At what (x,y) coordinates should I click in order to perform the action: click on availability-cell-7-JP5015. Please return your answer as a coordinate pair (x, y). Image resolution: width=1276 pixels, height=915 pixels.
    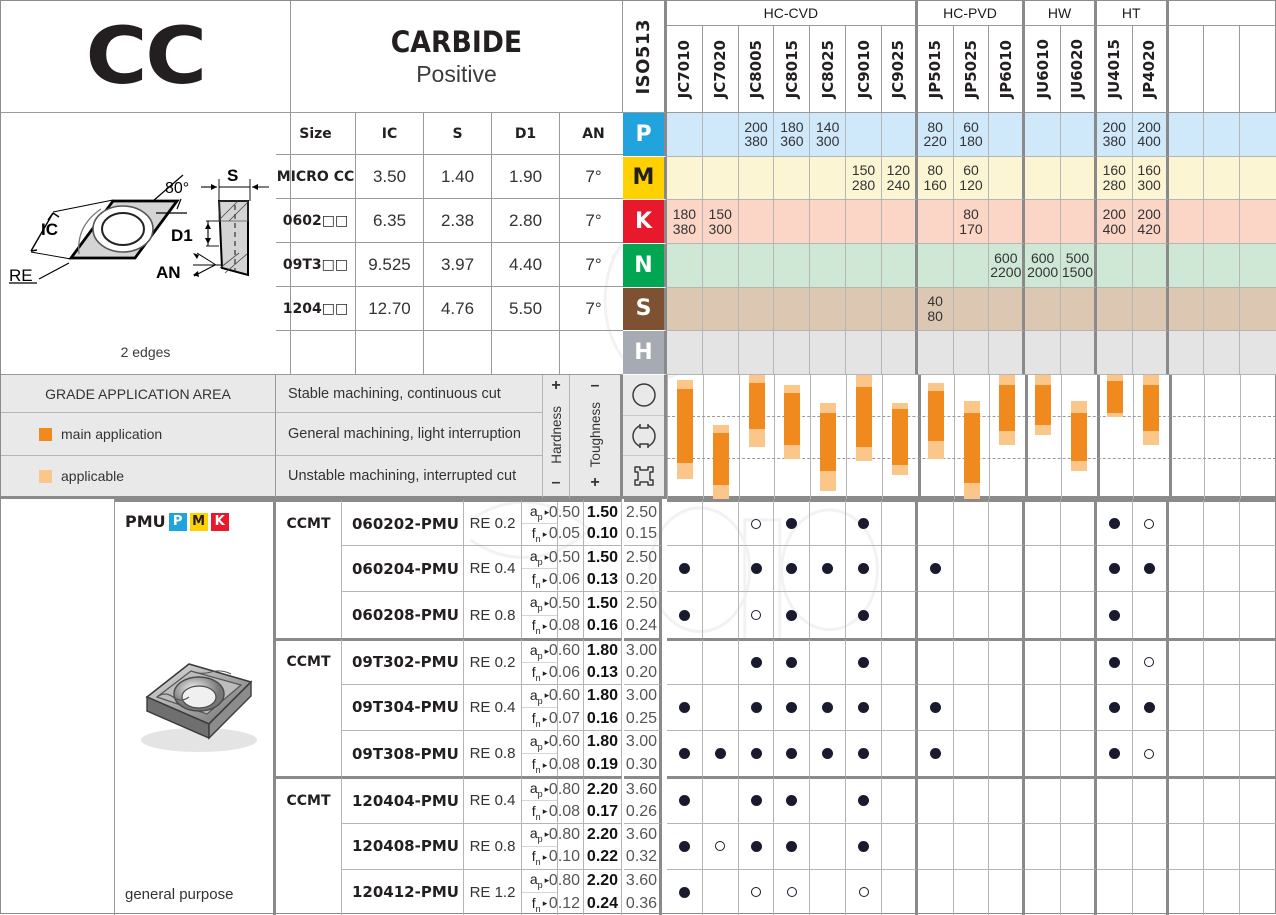
    Looking at the image, I should click on (935, 845).